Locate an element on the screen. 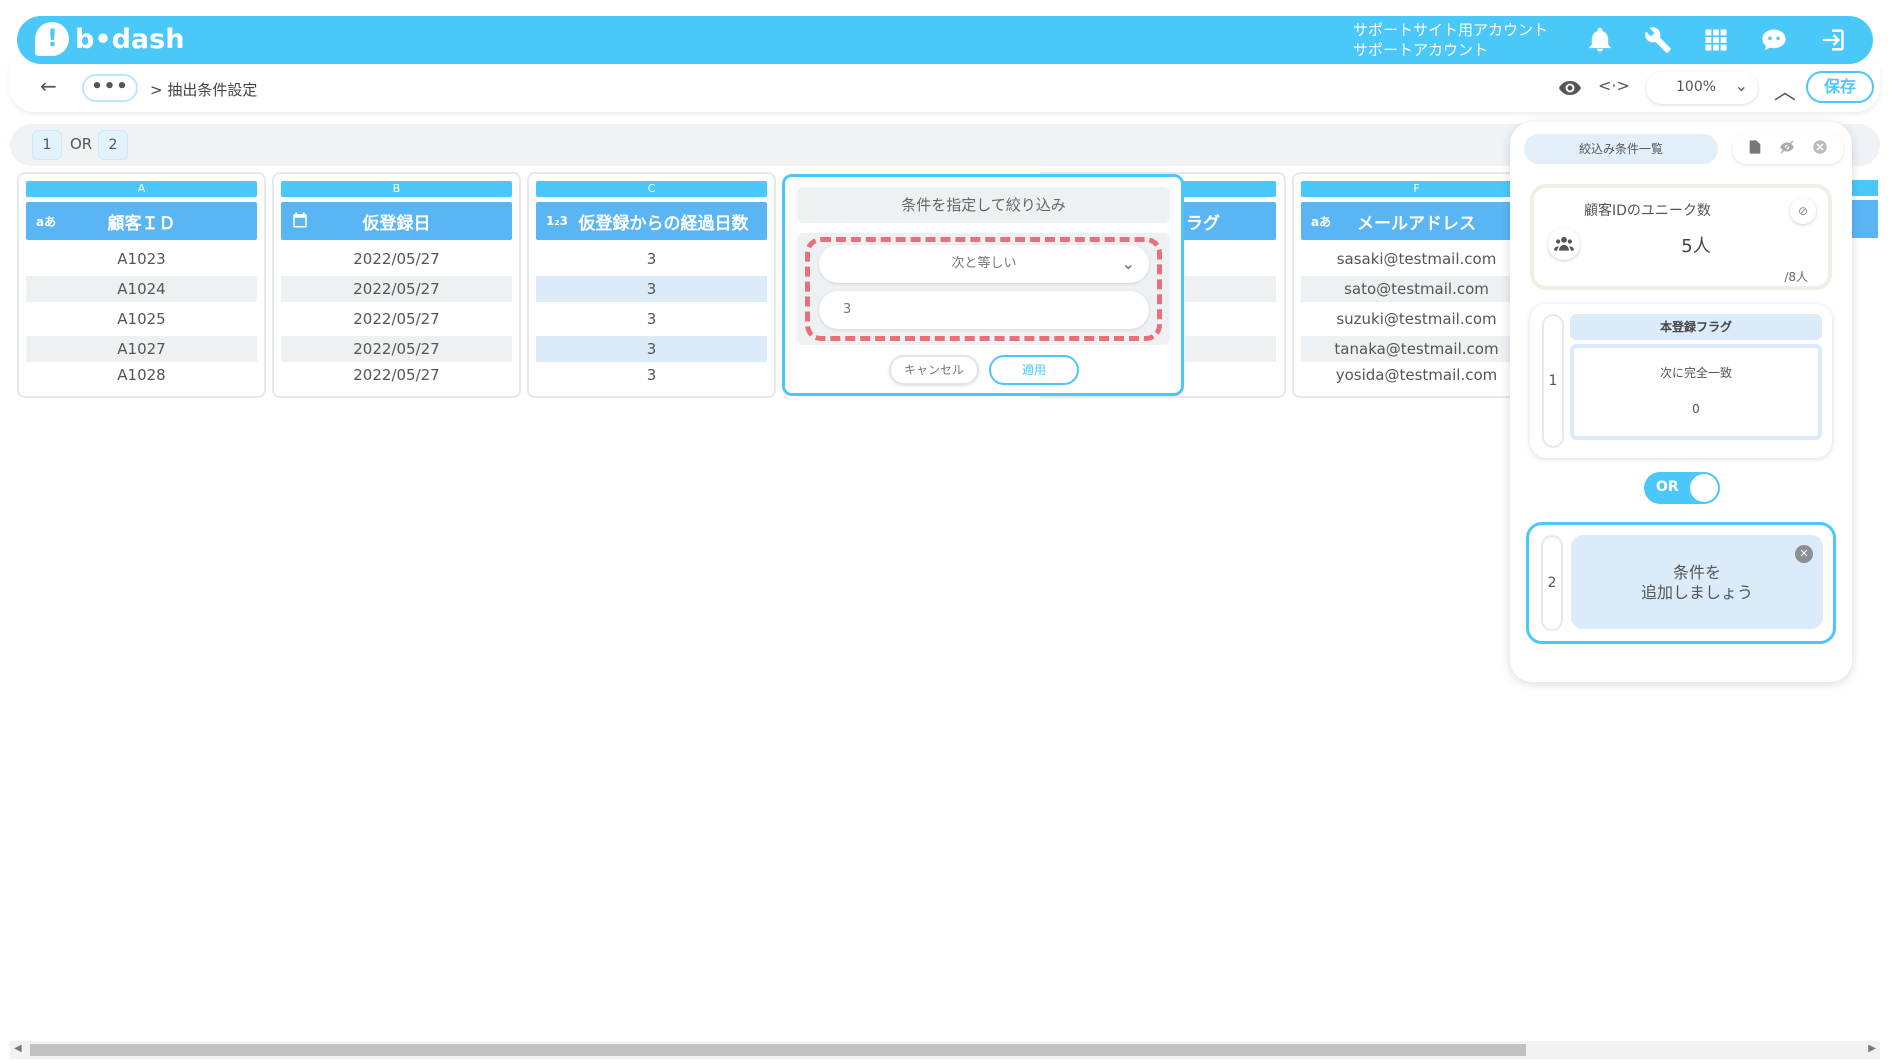 This screenshot has height=1063, width=1890. account-line1: サポートサイト用アカウント is located at coordinates (1451, 30).